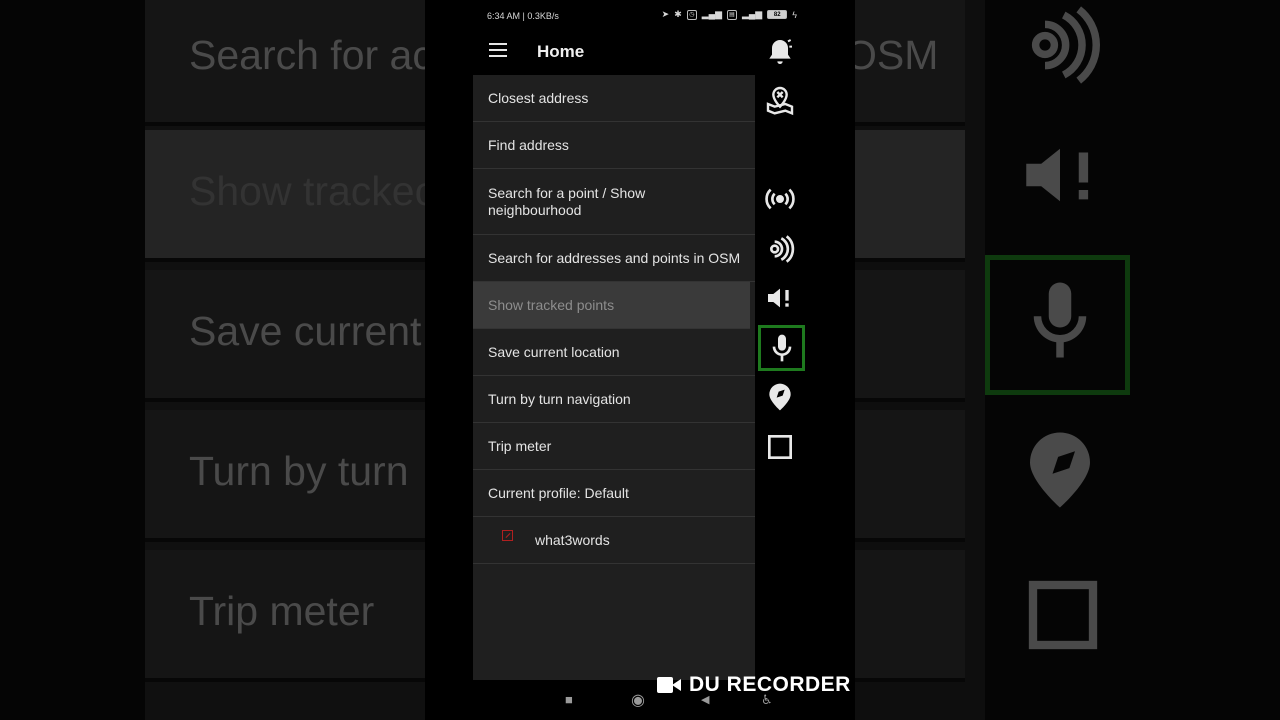 This screenshot has width=1280, height=720. I want to click on compass-marker-icon, so click(780, 397).